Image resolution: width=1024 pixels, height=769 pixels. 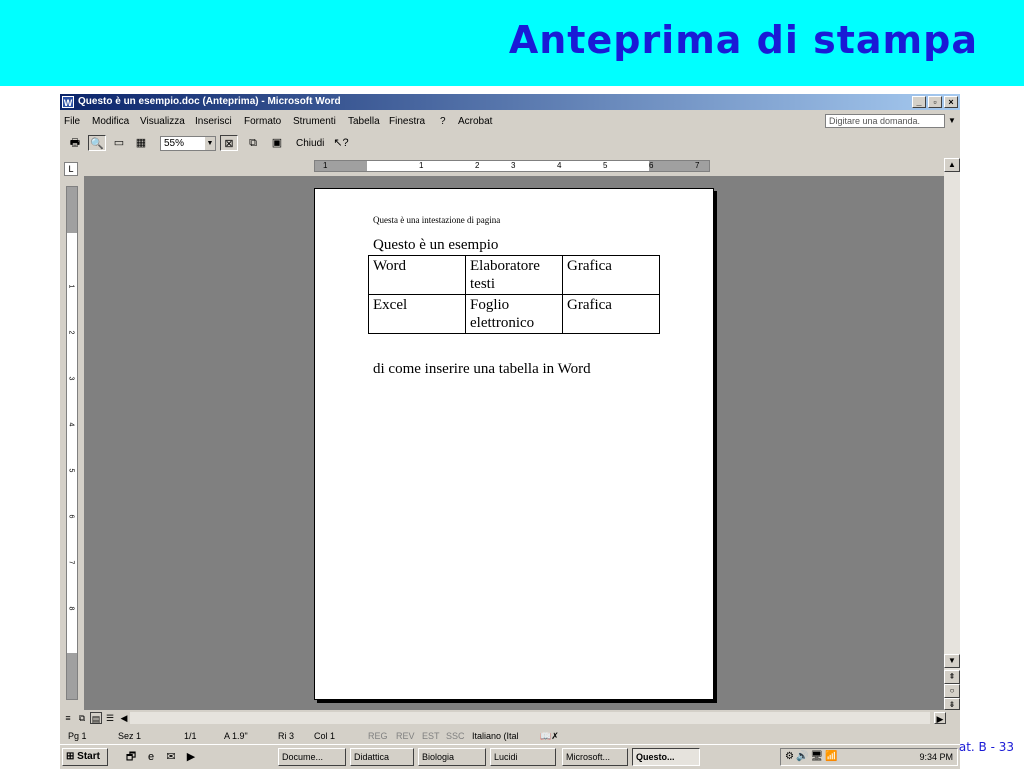 I want to click on menu-modifica: Modifica, so click(x=110, y=121).